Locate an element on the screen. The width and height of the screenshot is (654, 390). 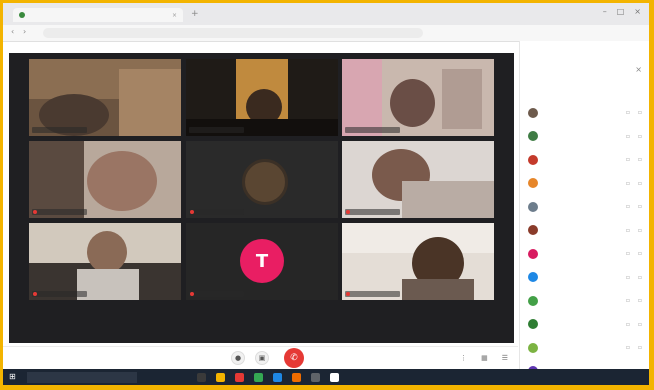
microphone-button: ● is located at coordinates (238, 358).